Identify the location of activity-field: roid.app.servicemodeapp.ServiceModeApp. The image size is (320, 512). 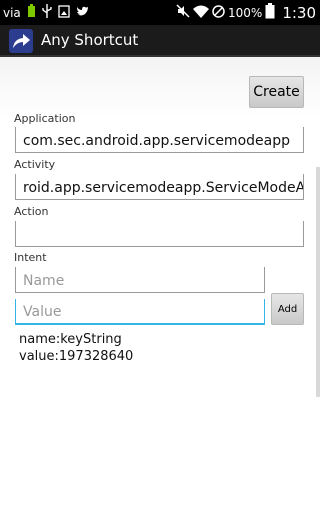
(159, 187).